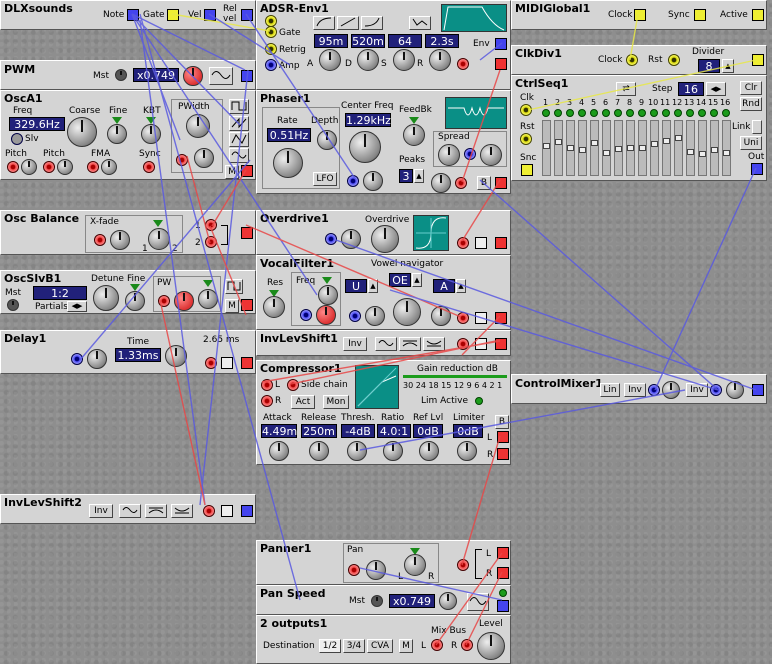 The height and width of the screenshot is (664, 772). Describe the element at coordinates (671, 390) in the screenshot. I see `level1-knob` at that location.